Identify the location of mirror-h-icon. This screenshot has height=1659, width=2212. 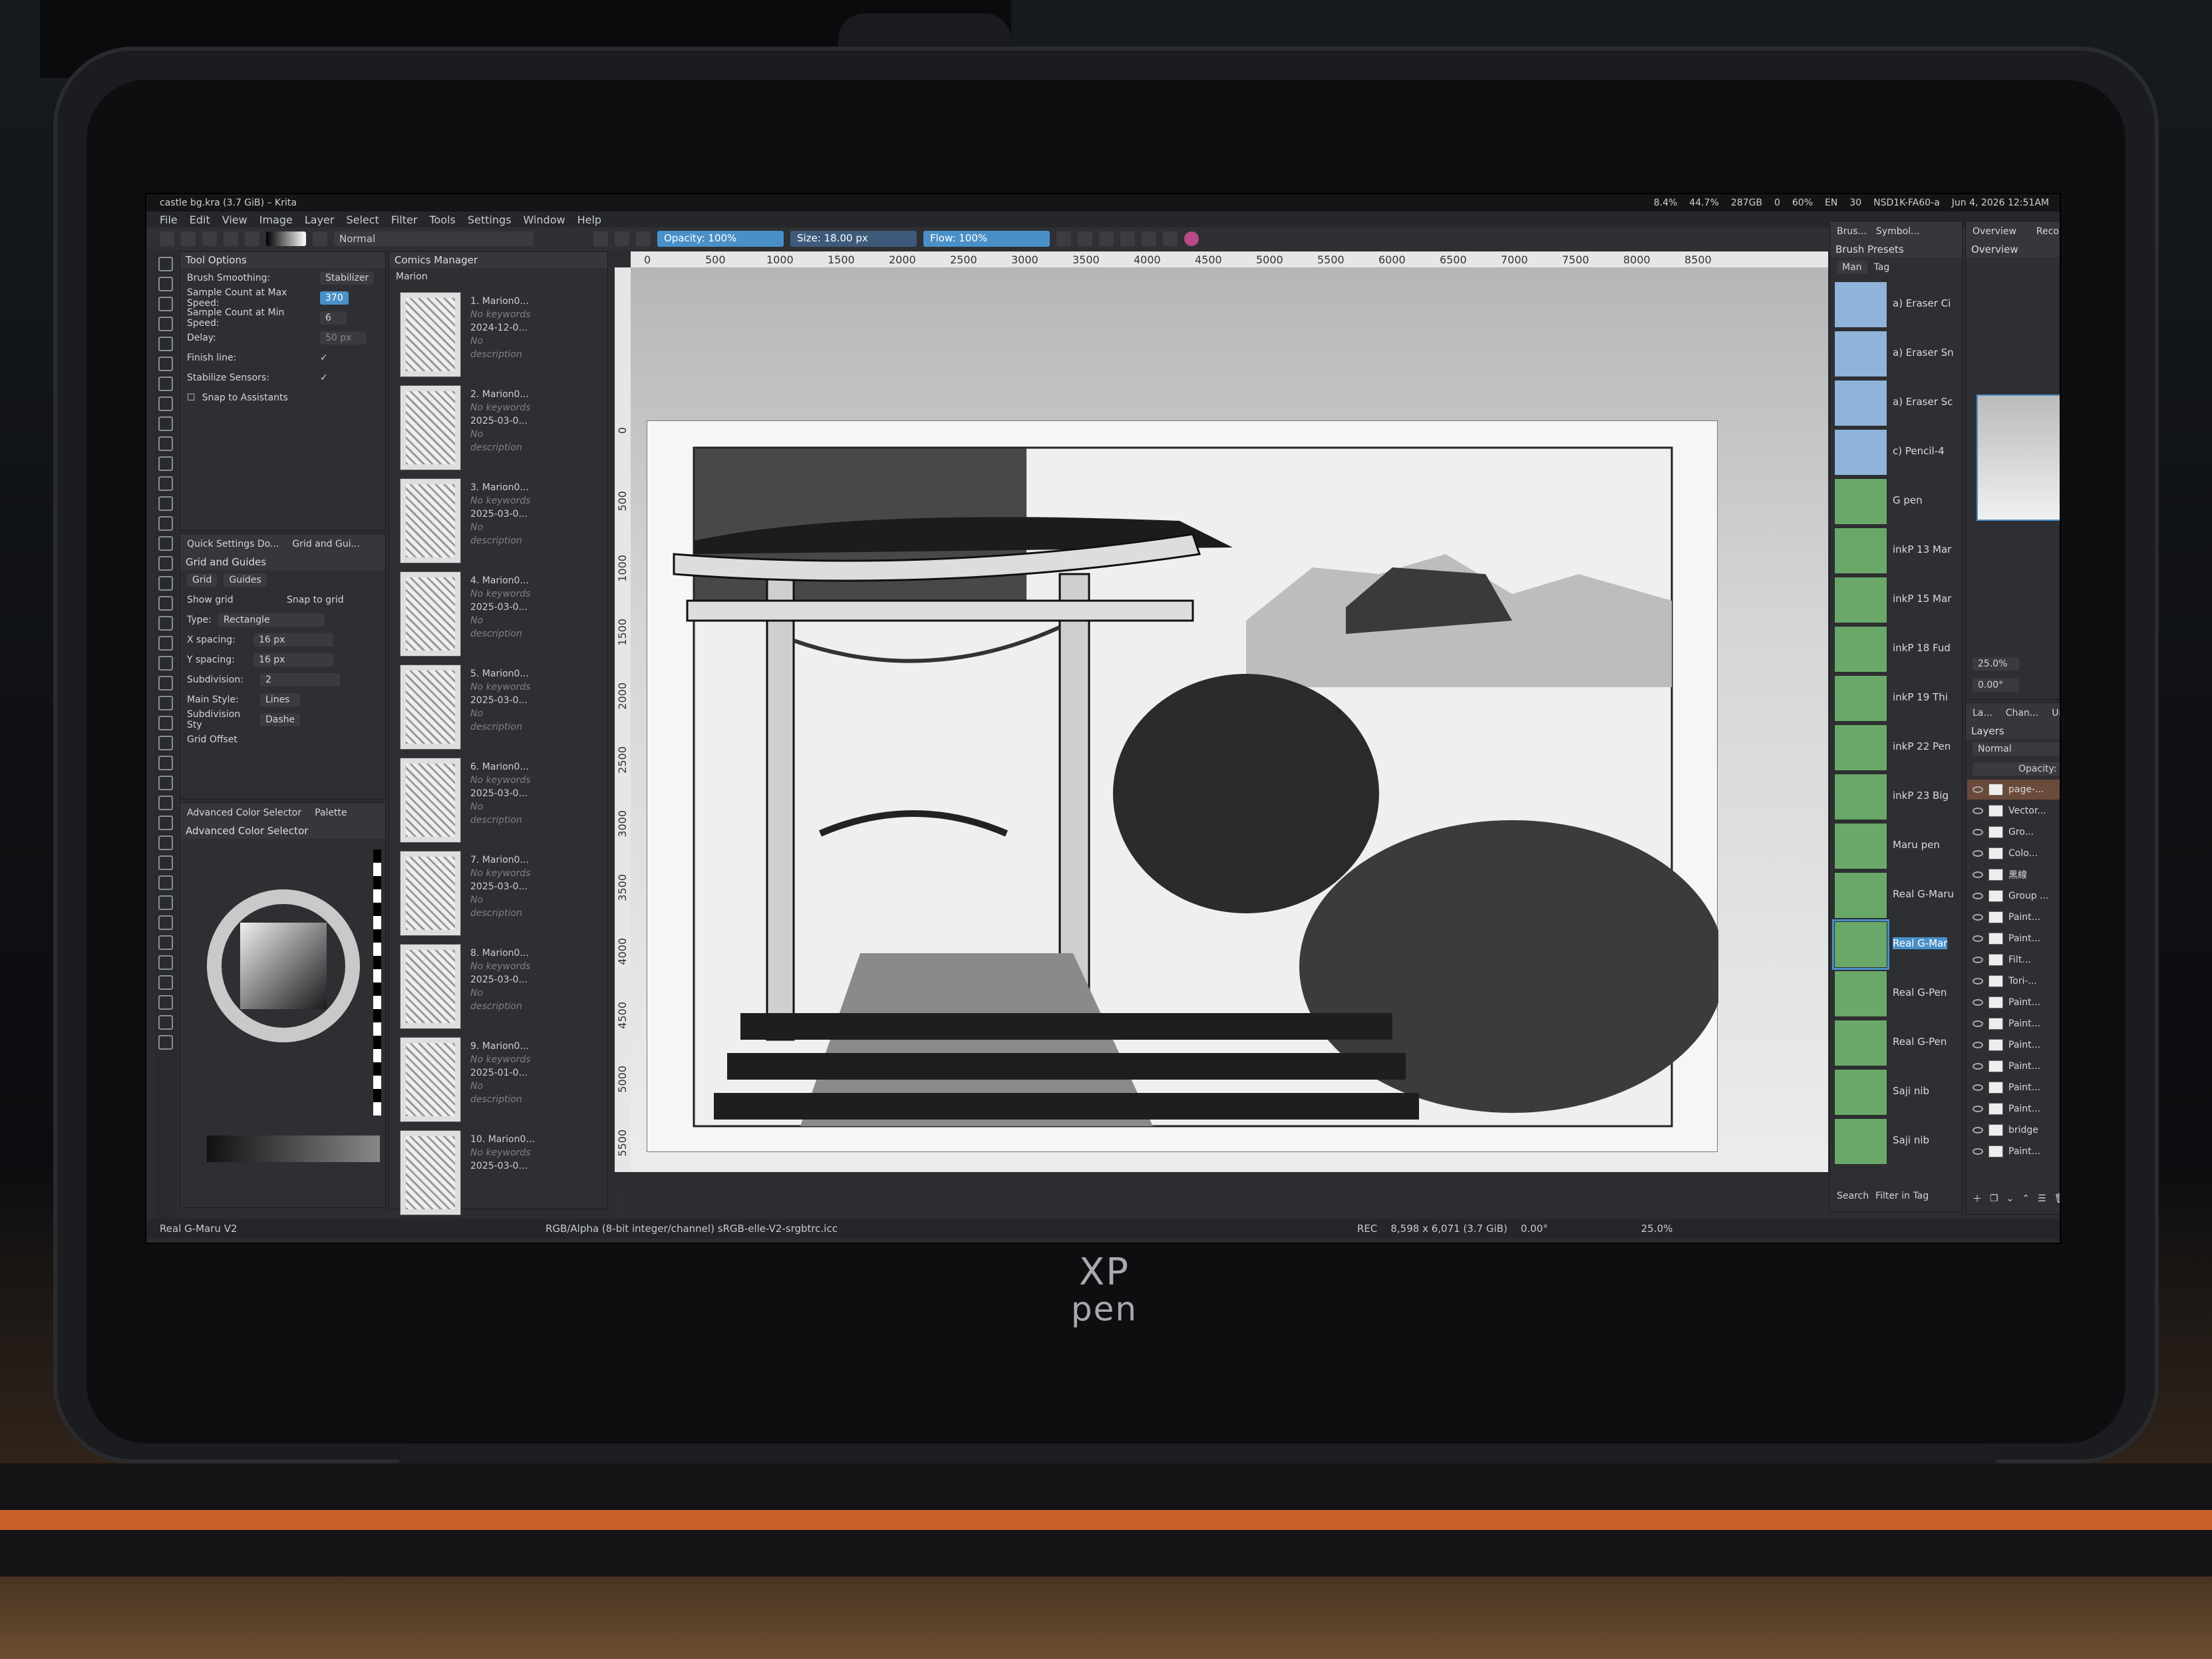
(1063, 238).